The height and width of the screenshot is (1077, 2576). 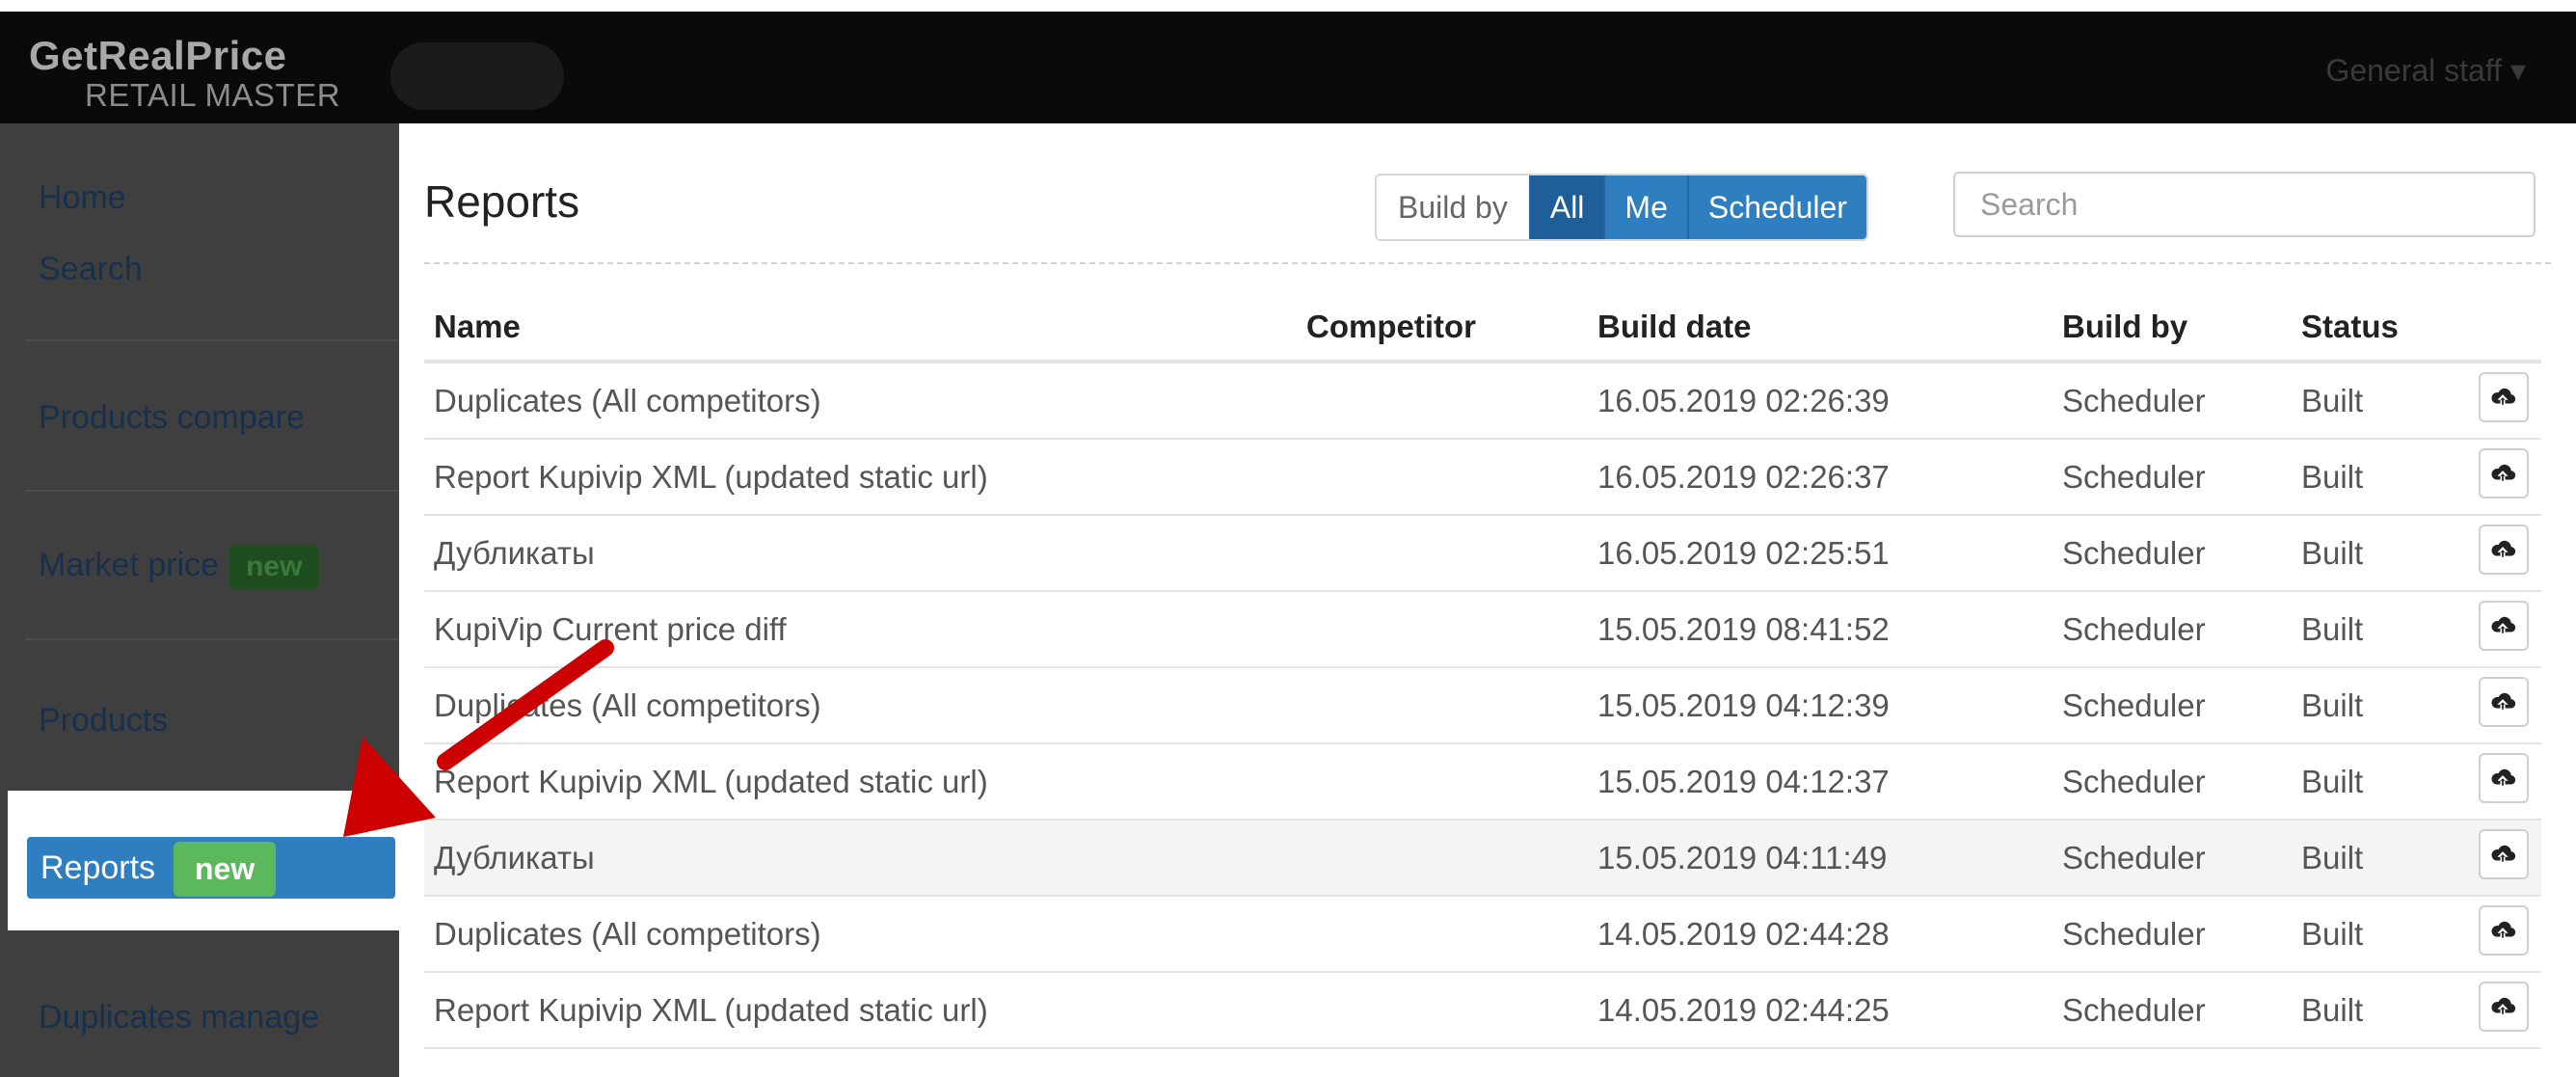 What do you see at coordinates (1566, 207) in the screenshot?
I see `filter-all-button: All` at bounding box center [1566, 207].